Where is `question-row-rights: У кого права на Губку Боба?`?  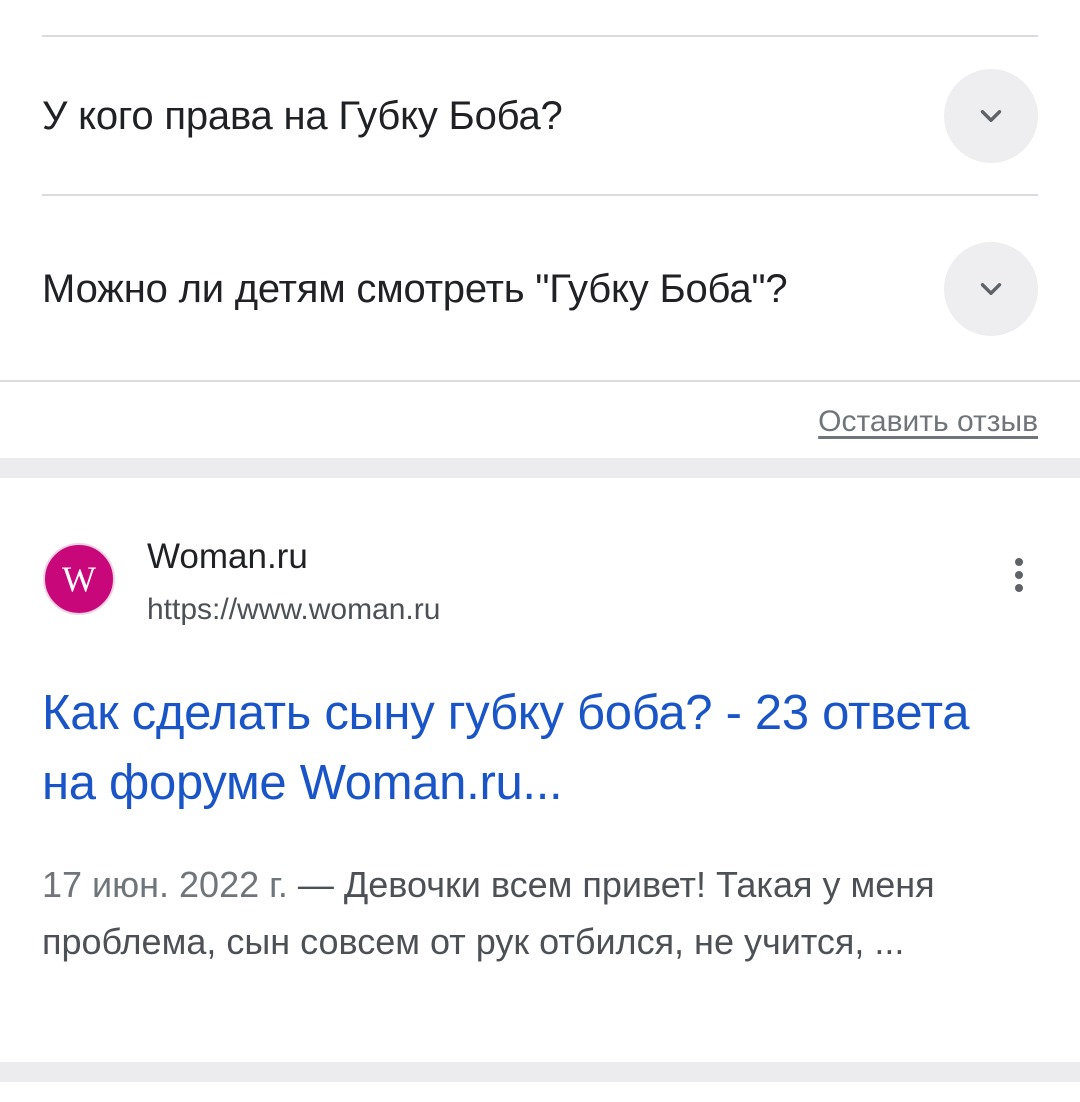 question-row-rights: У кого права на Губку Боба? is located at coordinates (540, 116).